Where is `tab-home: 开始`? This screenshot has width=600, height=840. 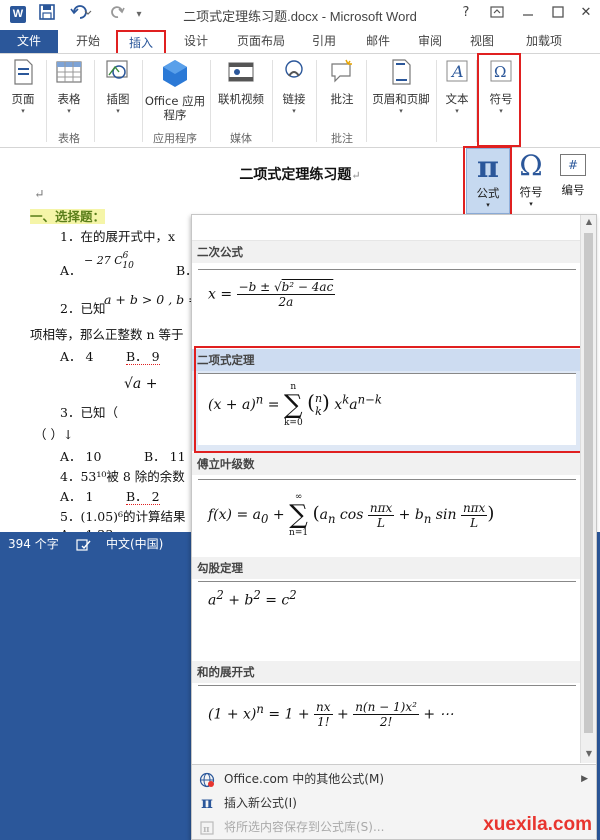 tab-home: 开始 is located at coordinates (88, 41).